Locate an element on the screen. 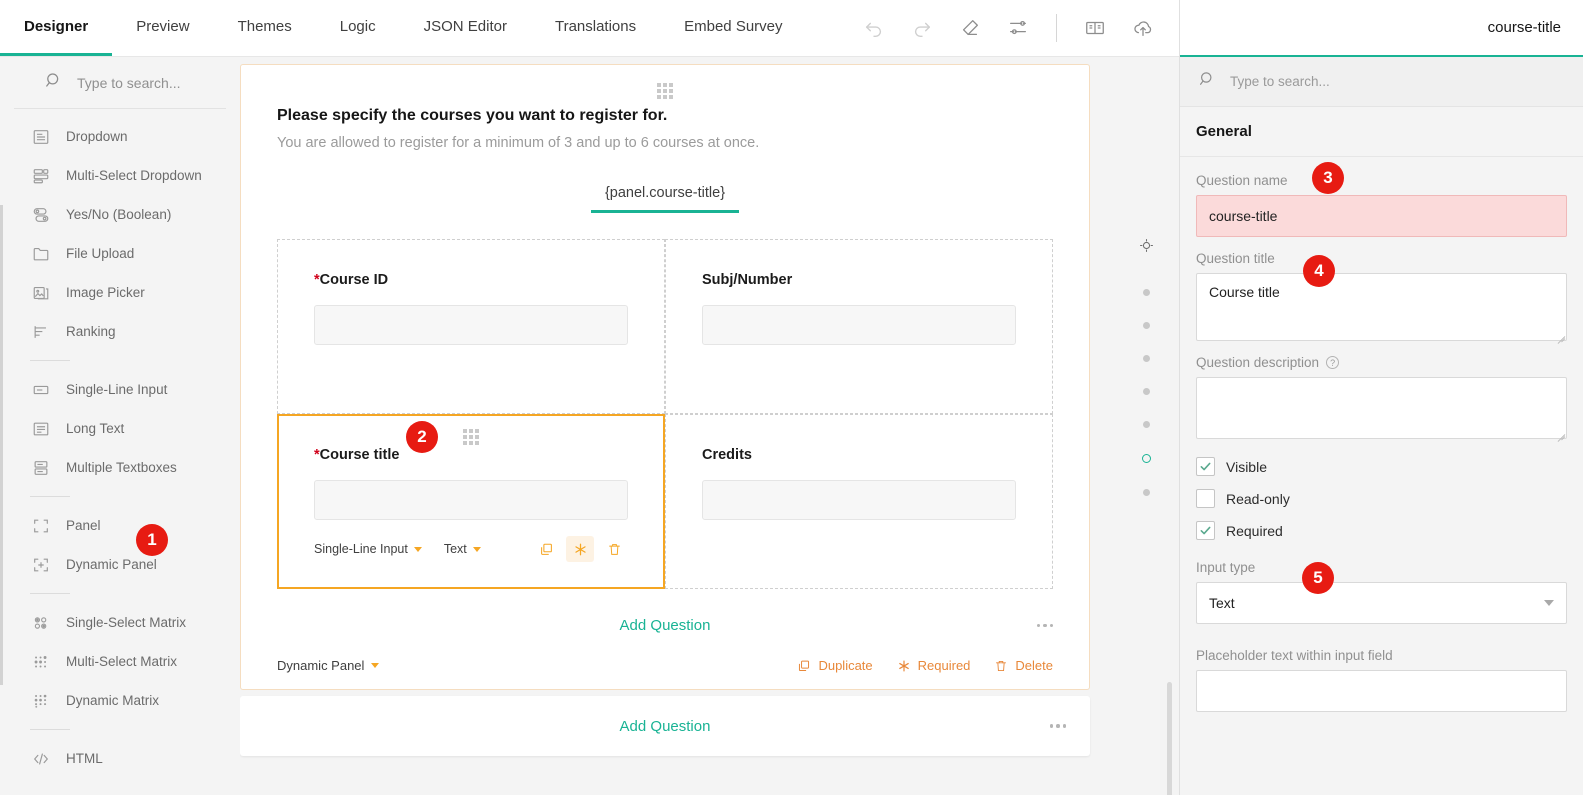 This screenshot has height=795, width=1583. crosshair-target-icon is located at coordinates (1146, 248).